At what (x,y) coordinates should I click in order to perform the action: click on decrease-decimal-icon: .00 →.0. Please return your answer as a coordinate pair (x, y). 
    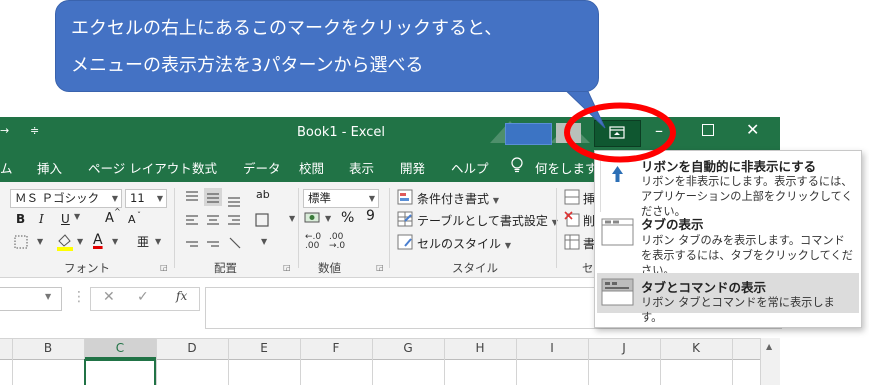
    Looking at the image, I should click on (337, 242).